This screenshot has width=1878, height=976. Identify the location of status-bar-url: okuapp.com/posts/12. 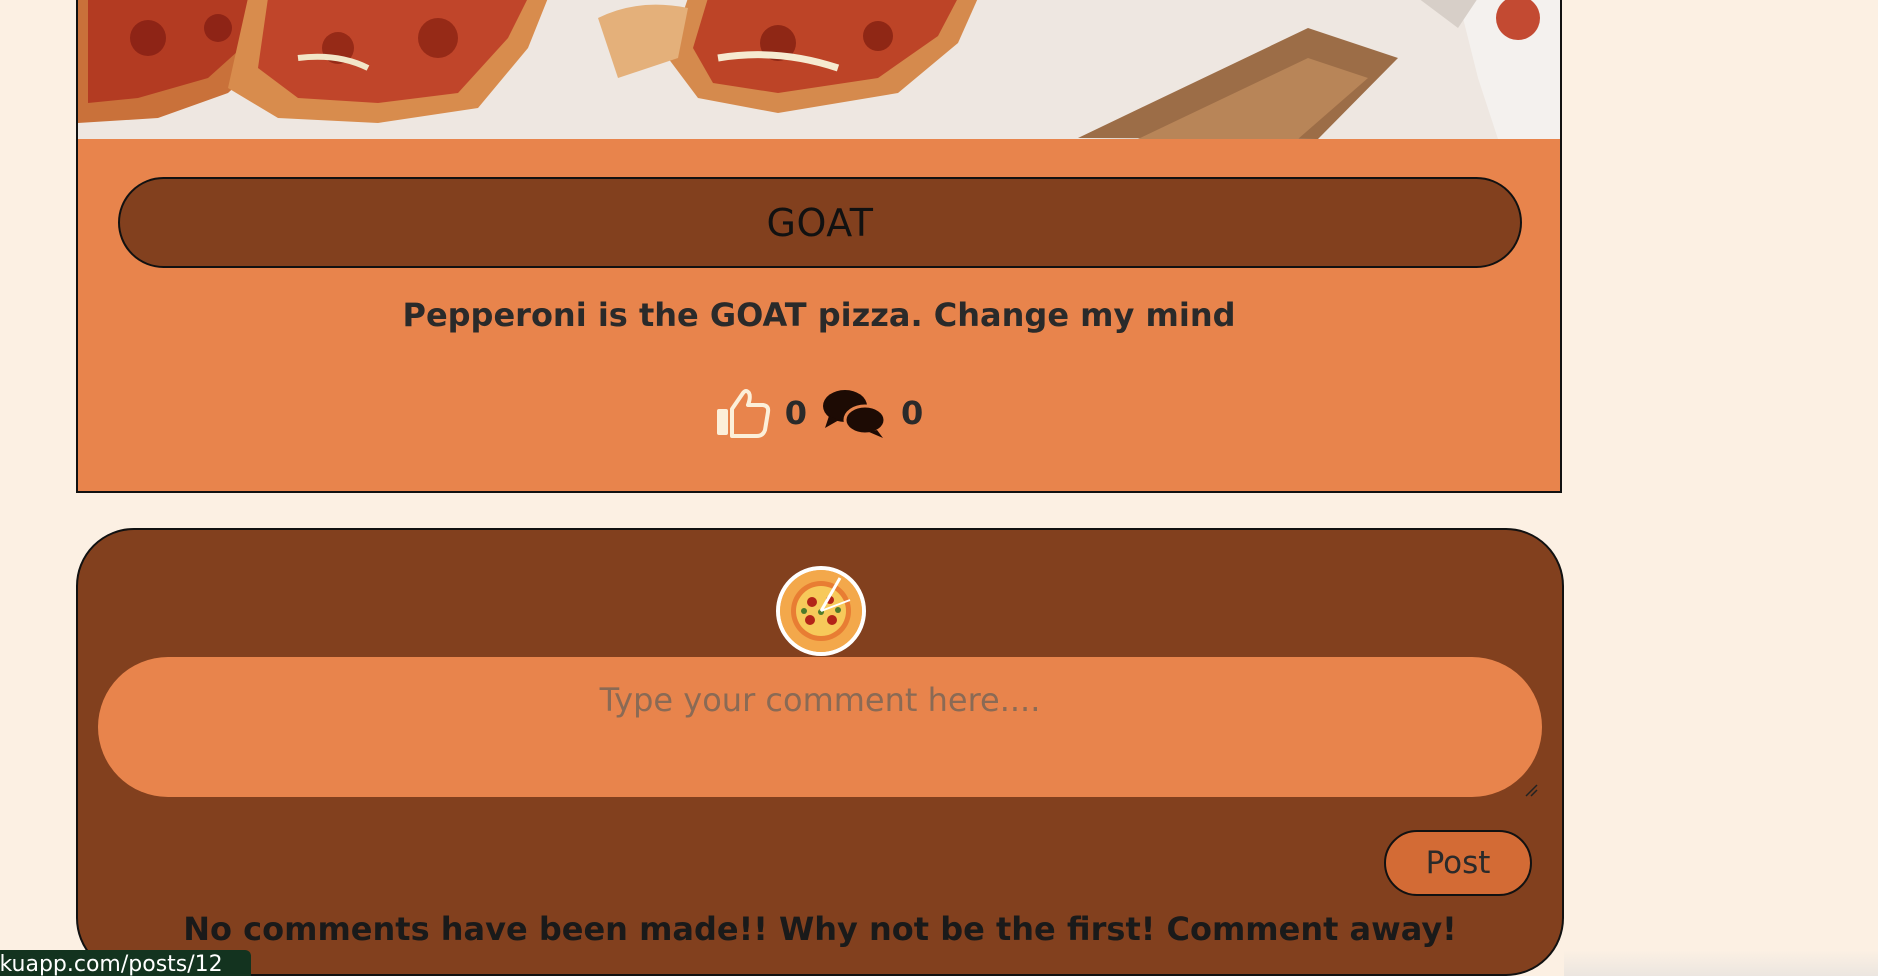
(125, 963).